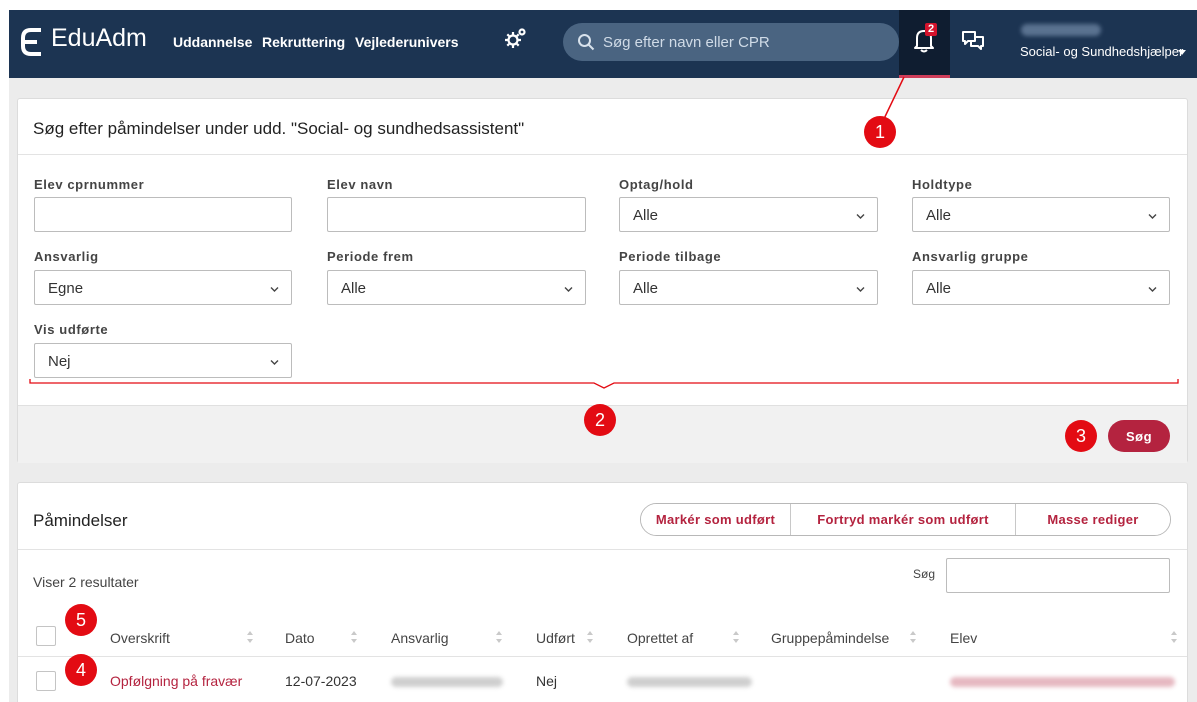 This screenshot has width=1197, height=702. What do you see at coordinates (370, 256) in the screenshot?
I see `label-periode-frem: Periode frem` at bounding box center [370, 256].